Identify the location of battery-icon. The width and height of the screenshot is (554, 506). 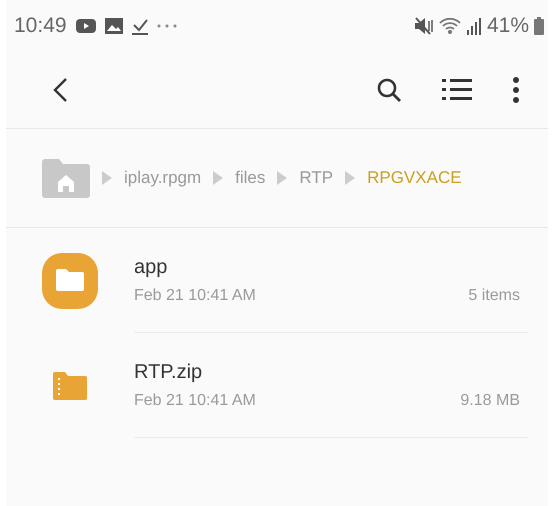
(539, 26).